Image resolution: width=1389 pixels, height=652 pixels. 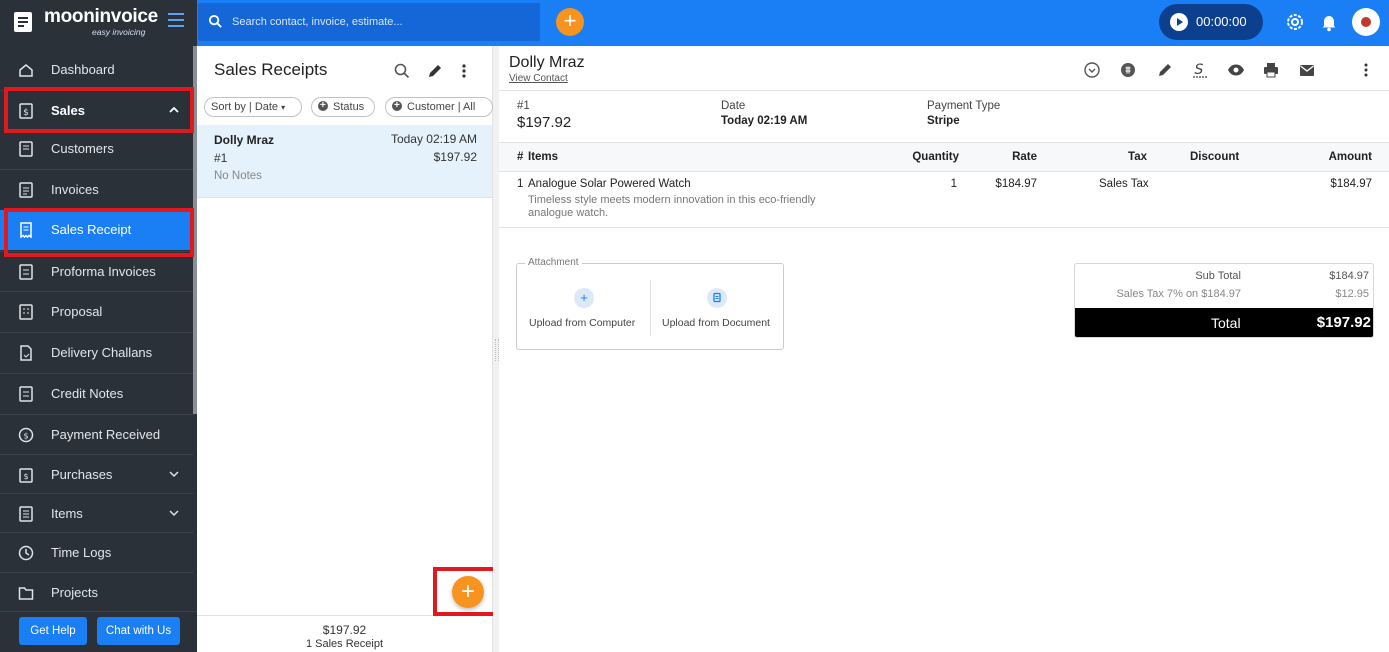 I want to click on customers-icon, so click(x=26, y=149).